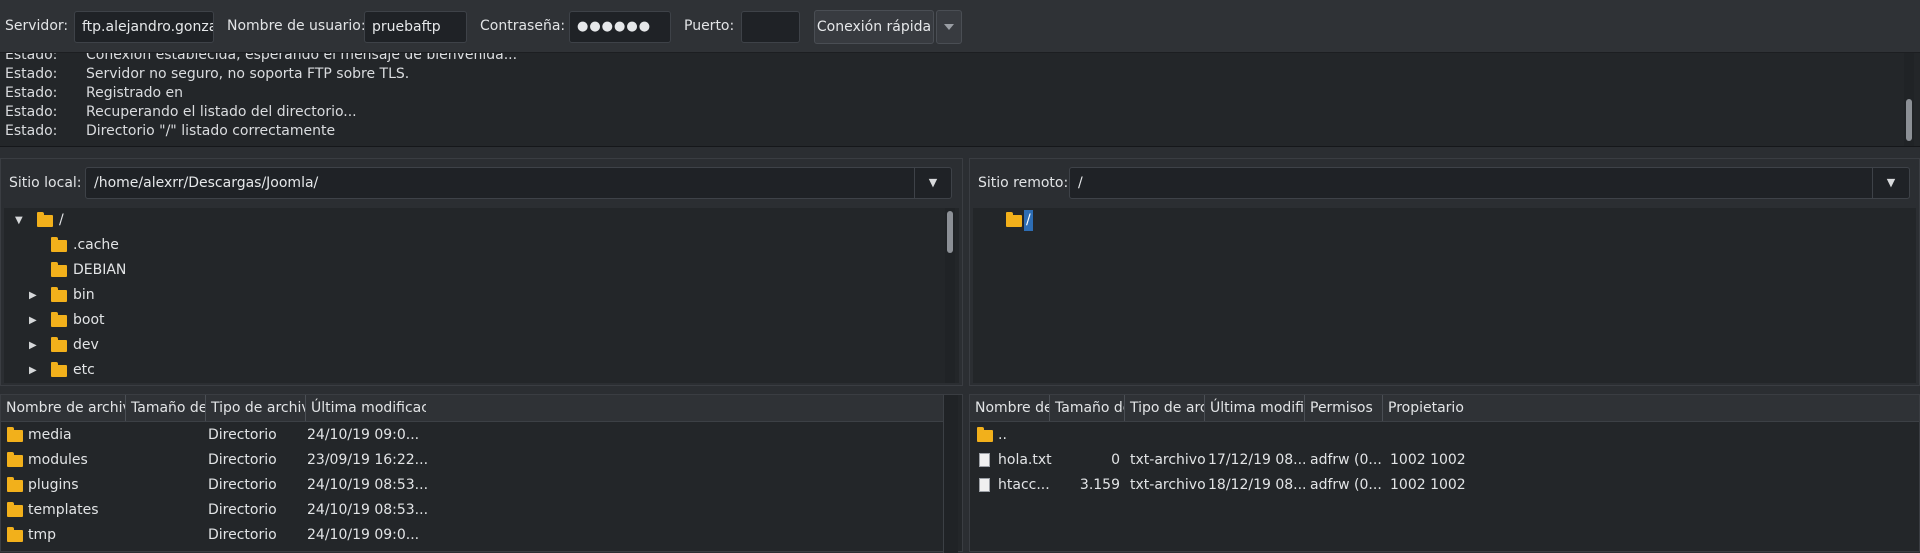  Describe the element at coordinates (53, 485) in the screenshot. I see `file-name: plugins` at that location.